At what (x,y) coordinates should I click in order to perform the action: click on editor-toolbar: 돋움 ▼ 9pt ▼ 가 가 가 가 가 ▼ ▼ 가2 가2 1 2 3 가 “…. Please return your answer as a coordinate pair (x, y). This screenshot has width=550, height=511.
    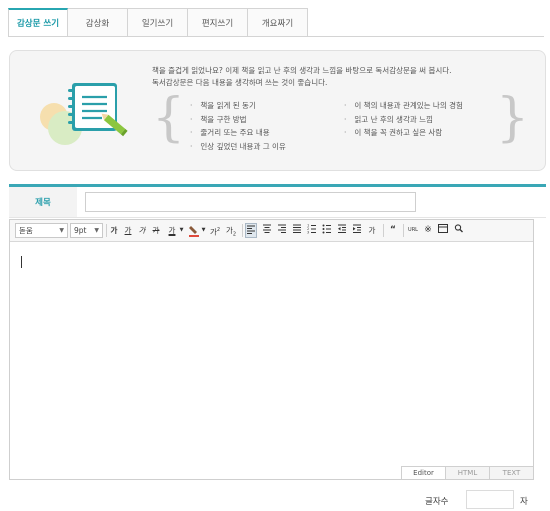
    Looking at the image, I should click on (271, 231).